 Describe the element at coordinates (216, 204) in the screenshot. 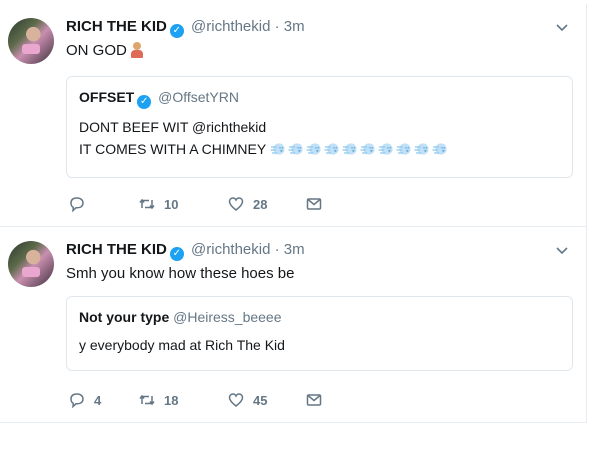

I see `tweet-actions: 10 28` at that location.